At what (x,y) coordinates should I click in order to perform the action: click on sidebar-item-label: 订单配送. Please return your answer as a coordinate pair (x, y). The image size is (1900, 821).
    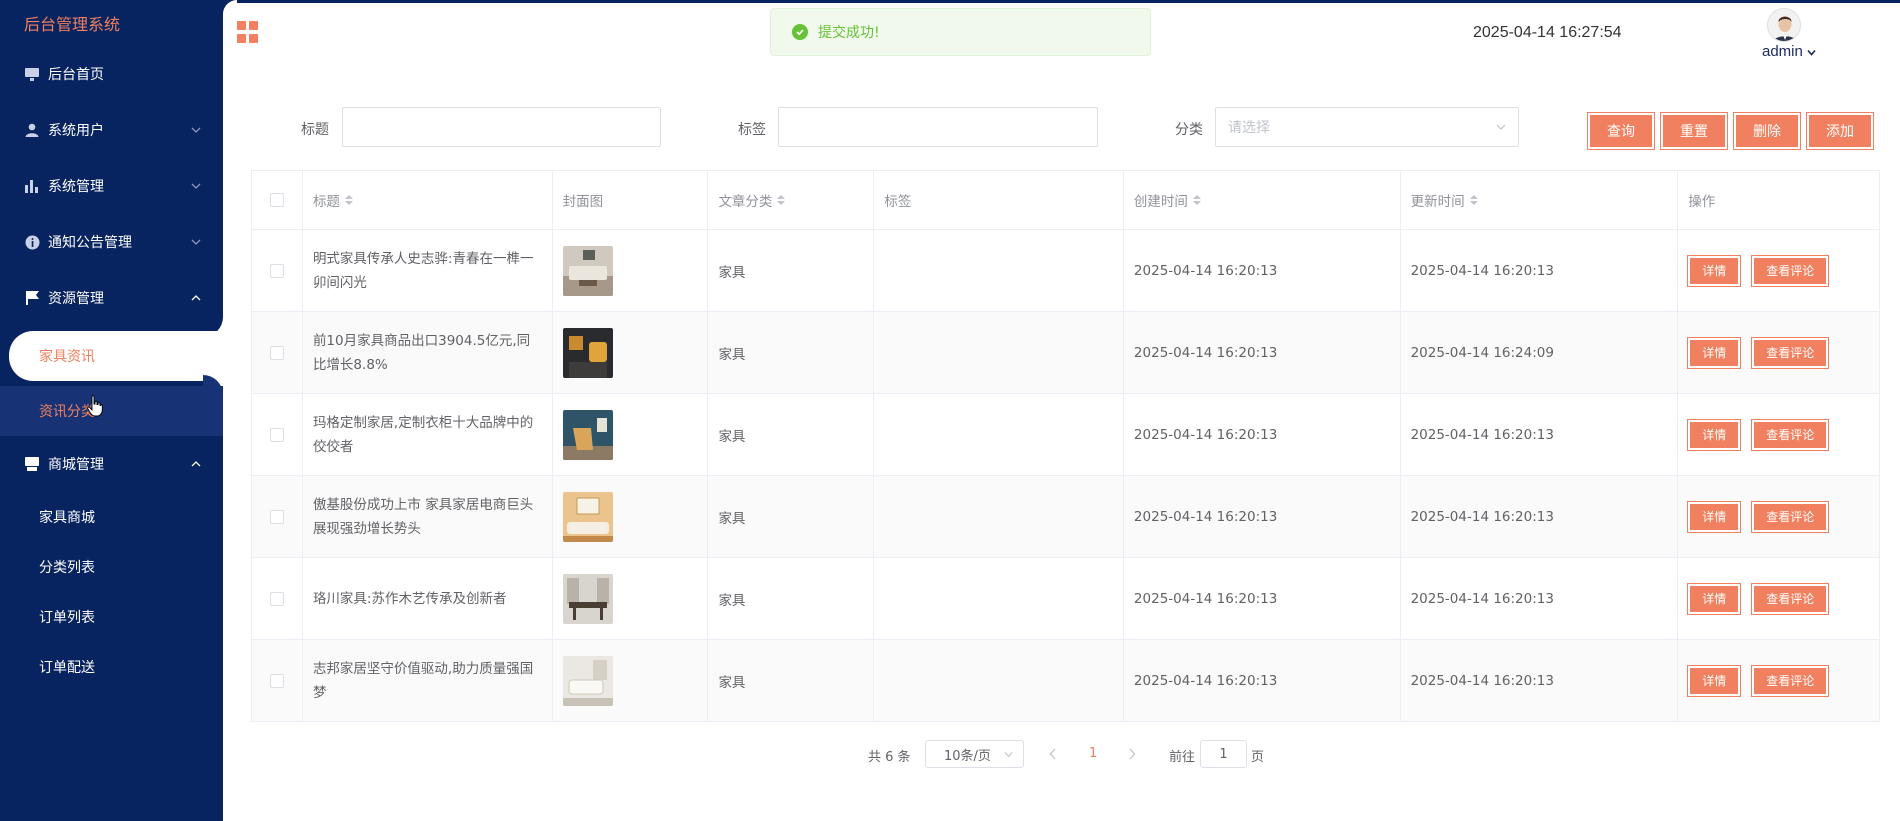
    Looking at the image, I should click on (67, 668).